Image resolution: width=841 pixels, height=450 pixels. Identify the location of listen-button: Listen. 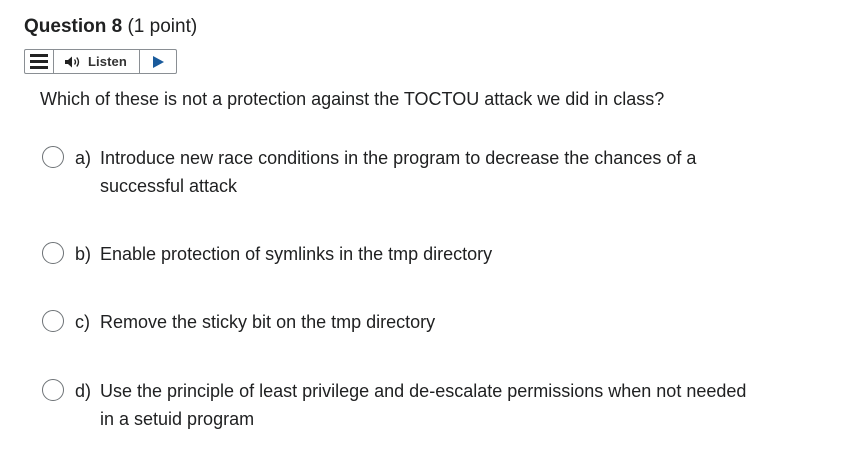
(97, 61).